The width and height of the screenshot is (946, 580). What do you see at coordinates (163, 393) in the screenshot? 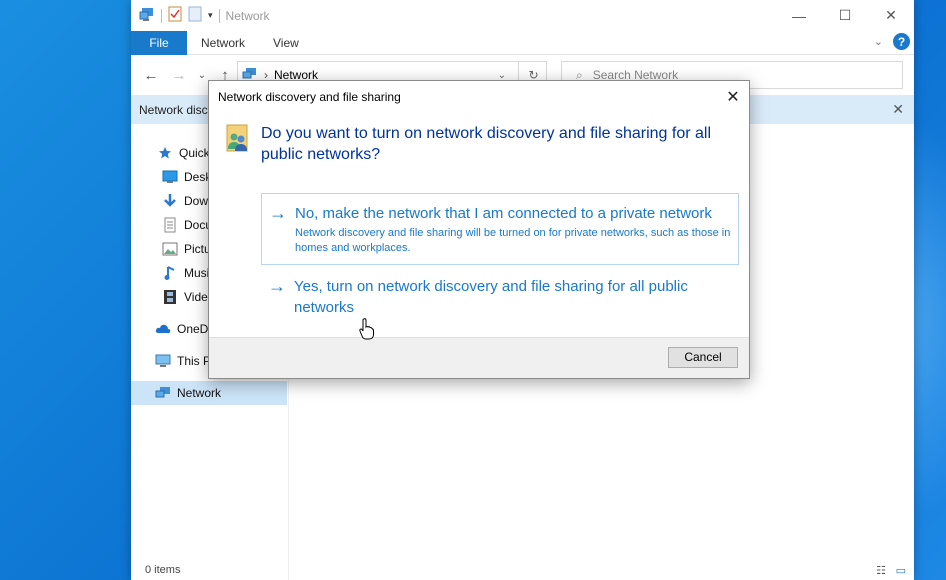
I see `network-icon` at bounding box center [163, 393].